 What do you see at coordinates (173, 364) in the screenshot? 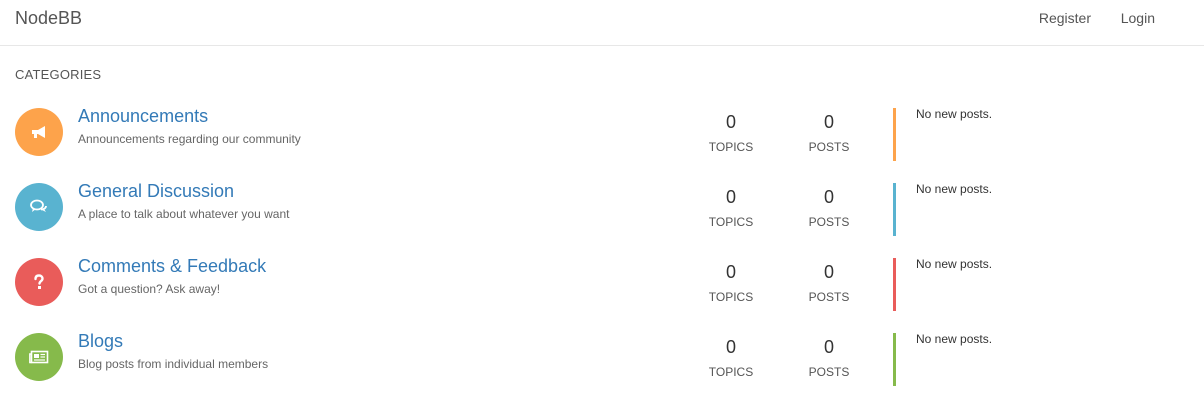
I see `category-description: Blog posts from individual members` at bounding box center [173, 364].